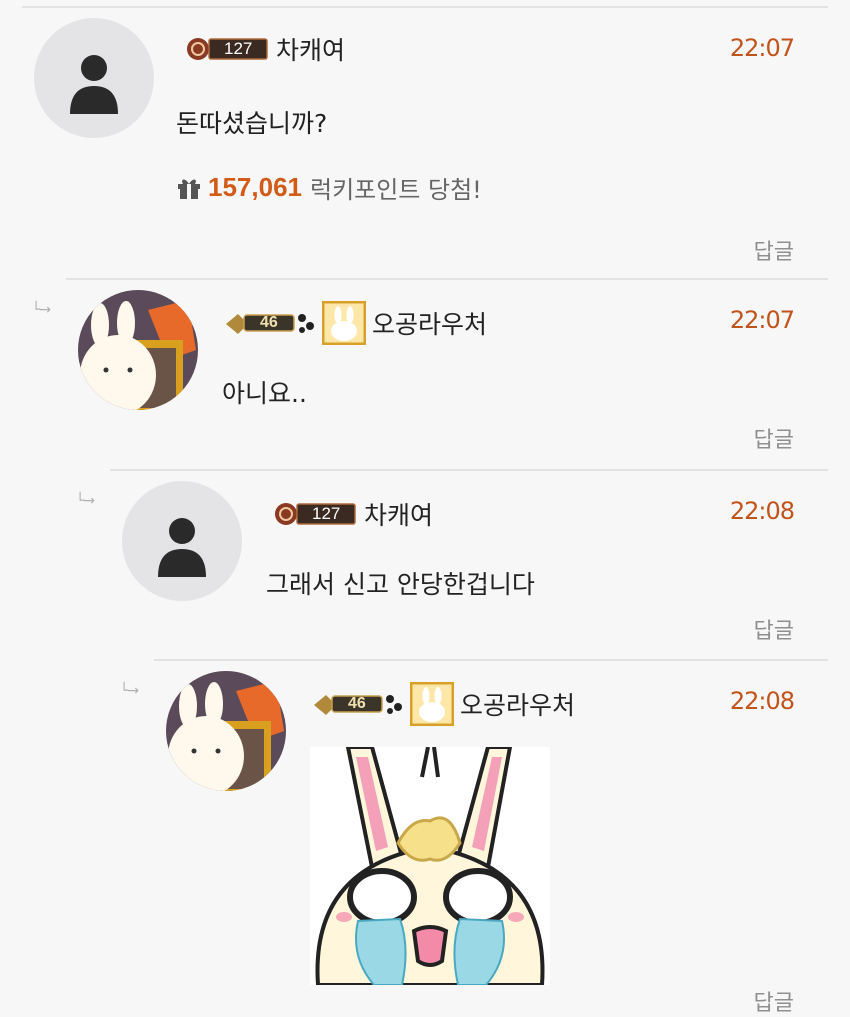 This screenshot has height=1017, width=850. I want to click on gift-icon, so click(189, 188).